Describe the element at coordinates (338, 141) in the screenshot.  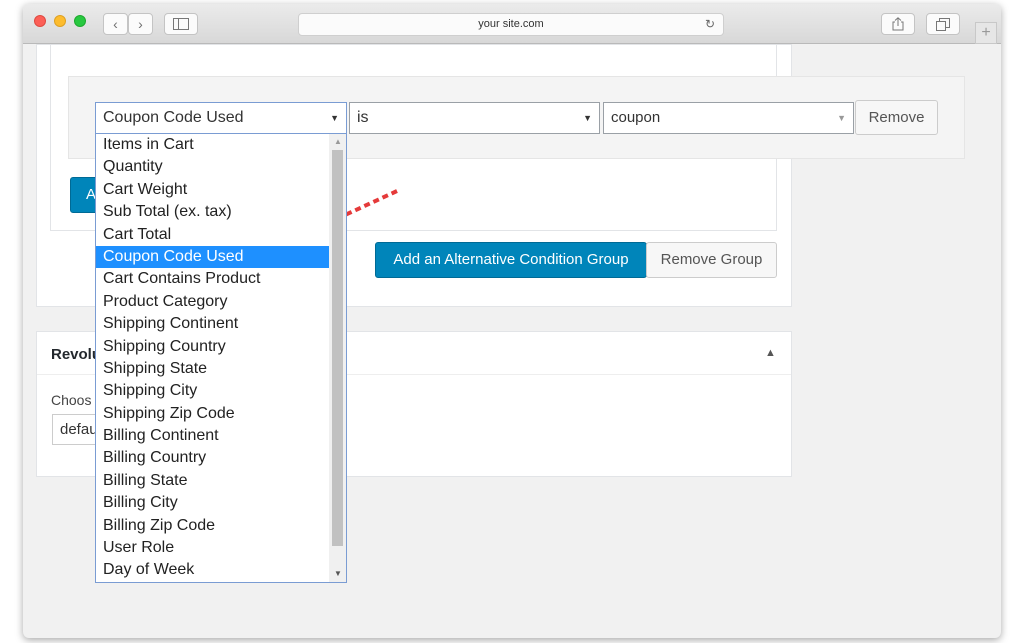
I see `scroll-up-arrow-icon: ▲` at that location.